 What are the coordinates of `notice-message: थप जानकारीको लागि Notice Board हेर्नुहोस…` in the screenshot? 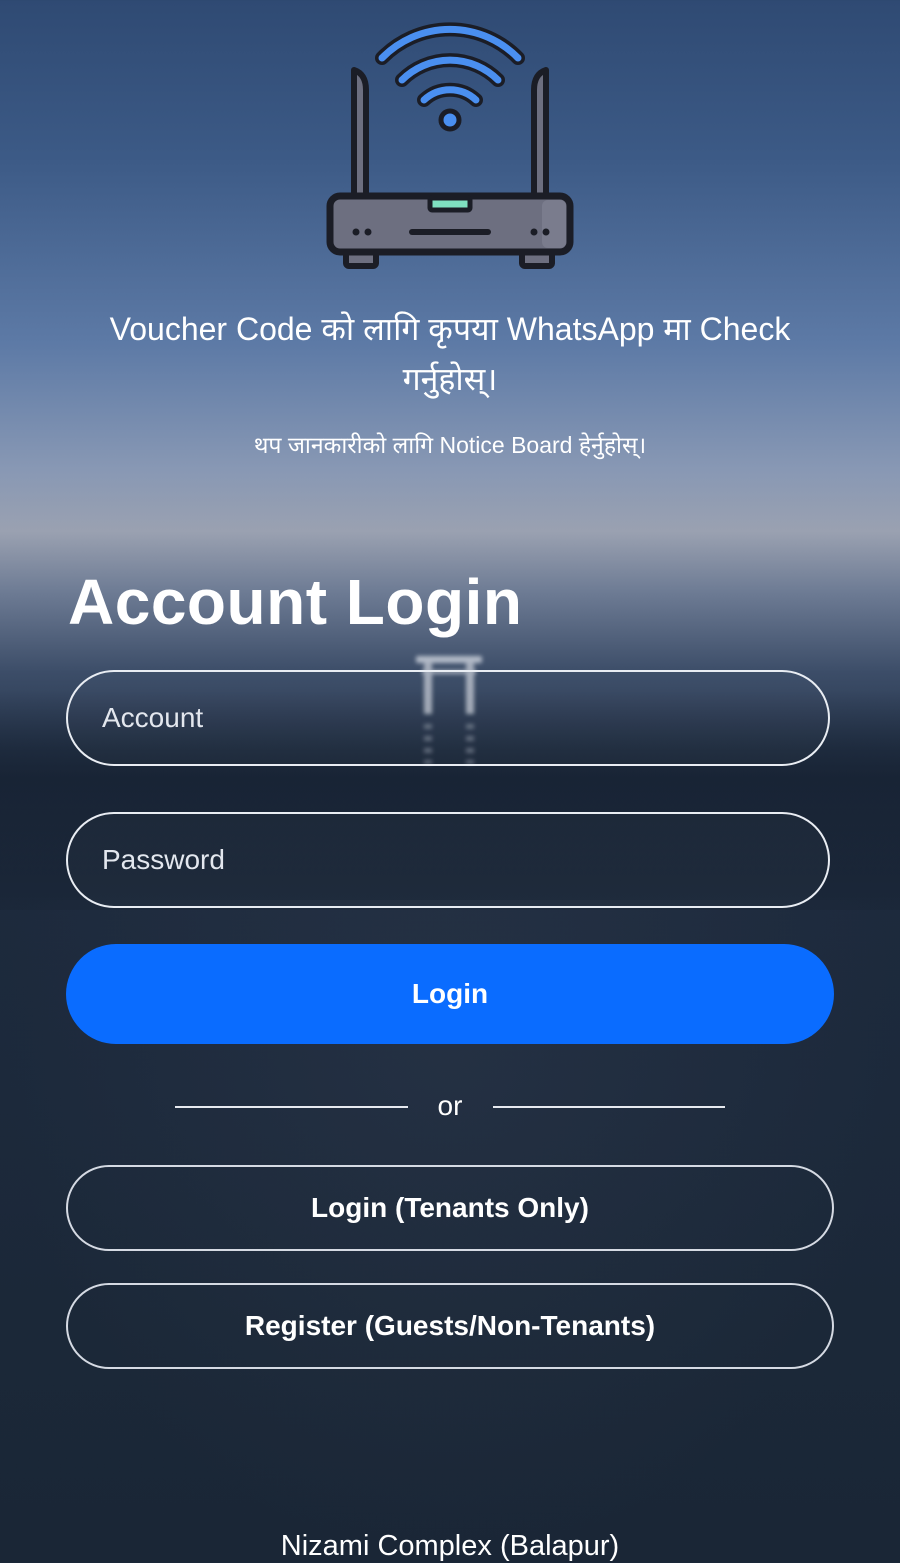 It's located at (450, 445).